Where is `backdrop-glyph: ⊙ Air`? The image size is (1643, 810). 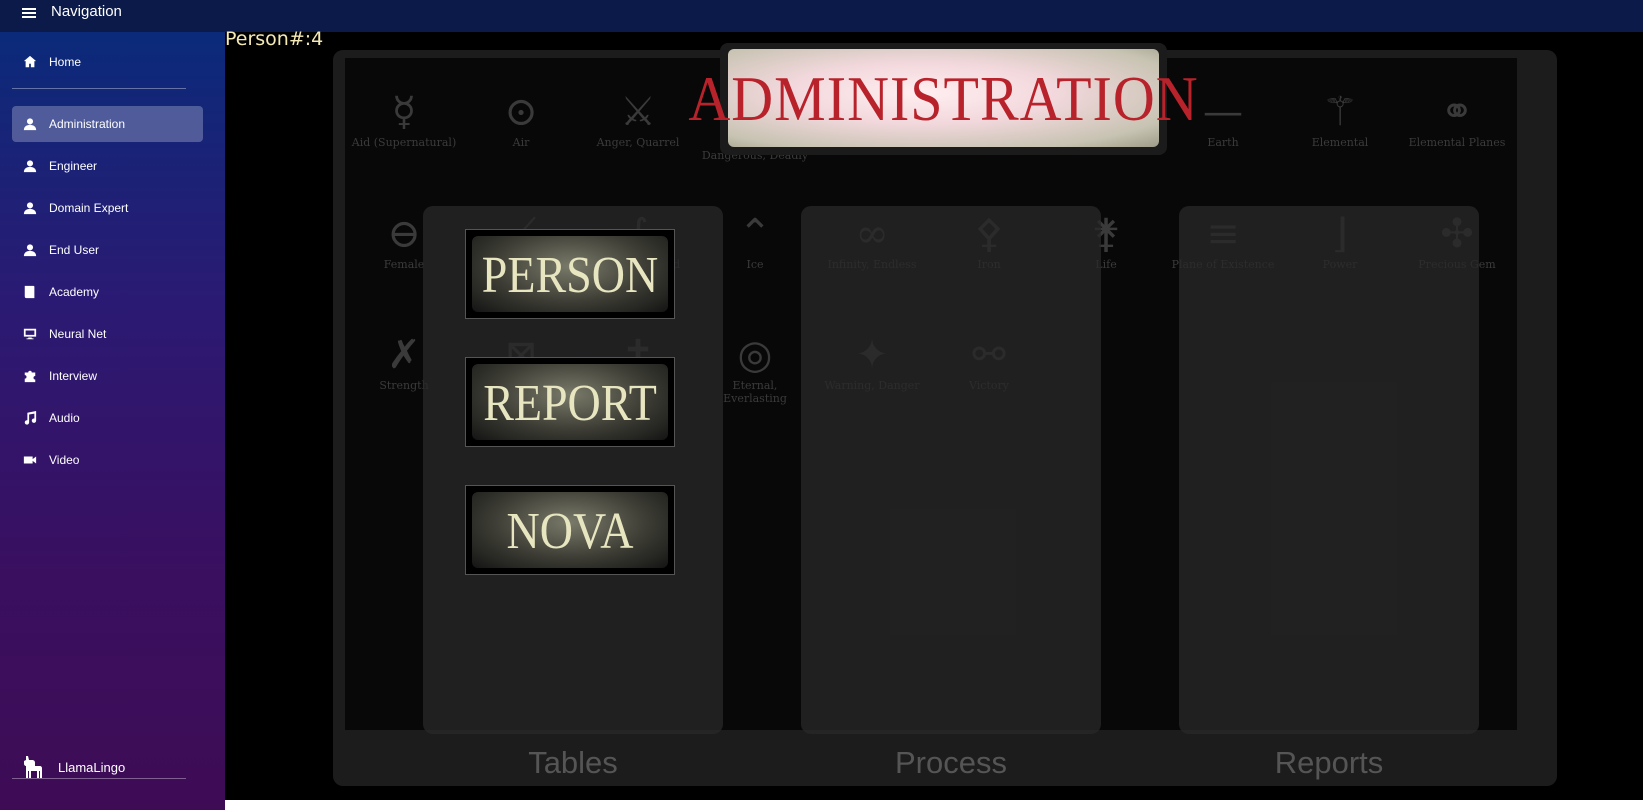
backdrop-glyph: ⊙ Air is located at coordinates (521, 118).